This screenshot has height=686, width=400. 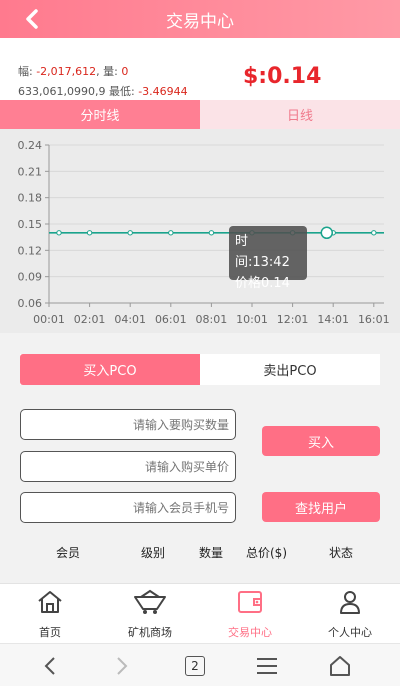 What do you see at coordinates (290, 369) in the screenshot?
I see `tab-sell: 卖出PCO` at bounding box center [290, 369].